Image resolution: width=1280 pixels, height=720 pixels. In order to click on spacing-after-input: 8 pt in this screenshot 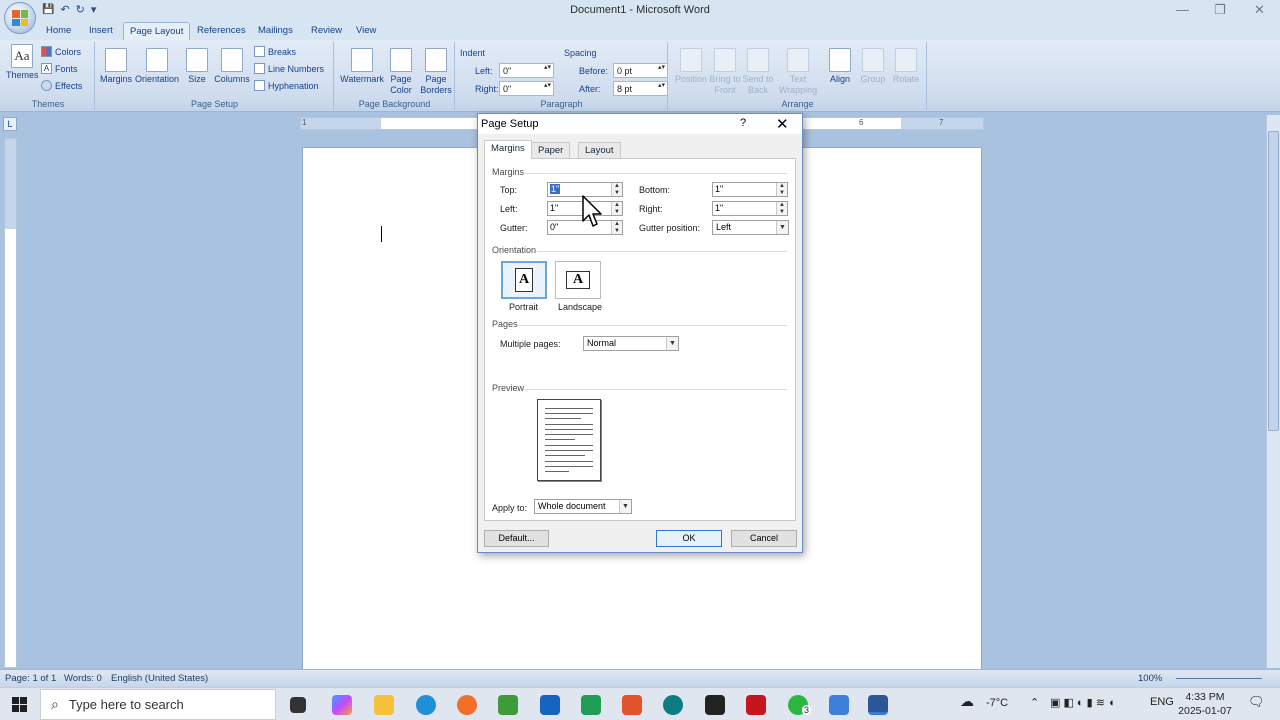, I will do `click(640, 88)`.